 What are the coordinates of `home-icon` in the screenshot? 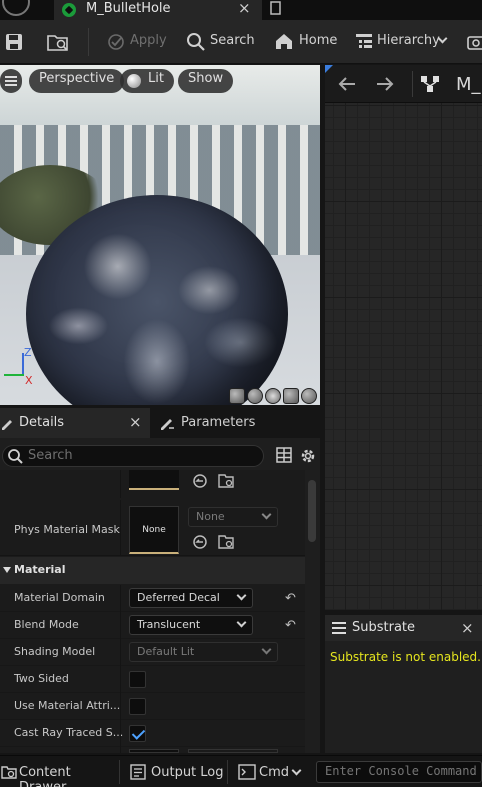 It's located at (284, 43).